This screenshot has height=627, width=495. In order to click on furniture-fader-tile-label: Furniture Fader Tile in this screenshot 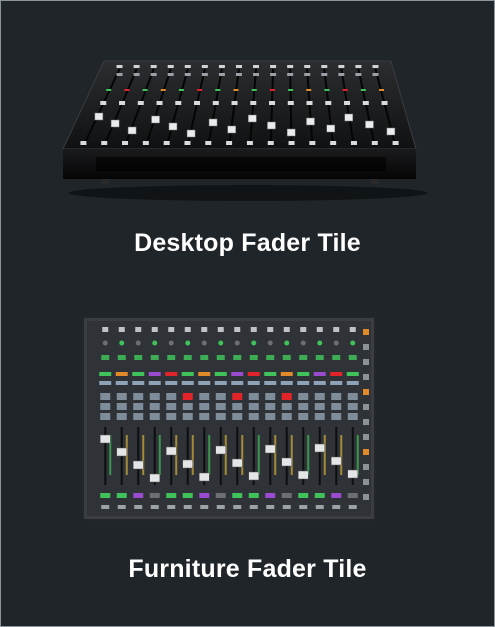, I will do `click(247, 569)`.